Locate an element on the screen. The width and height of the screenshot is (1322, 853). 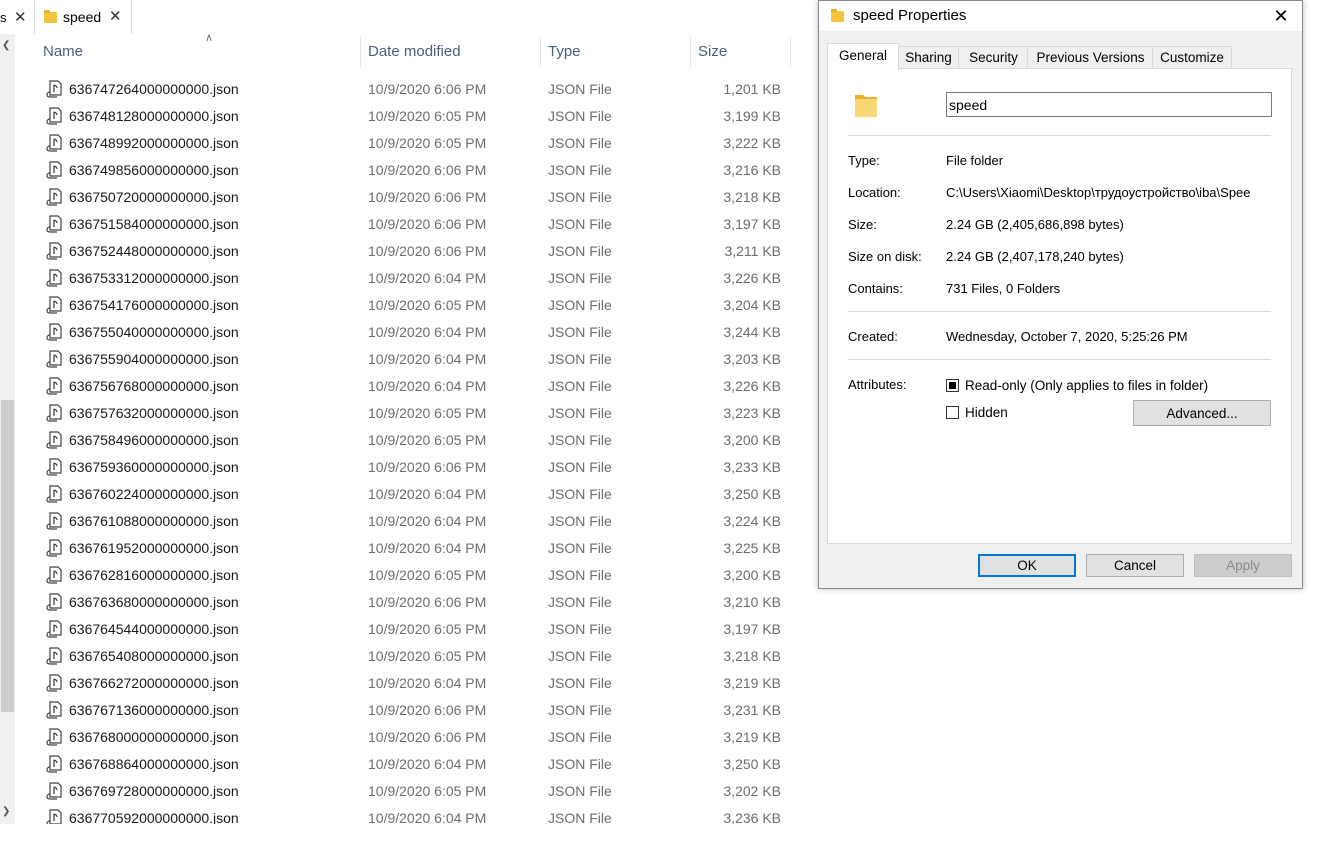
tab-general: General is located at coordinates (863, 56).